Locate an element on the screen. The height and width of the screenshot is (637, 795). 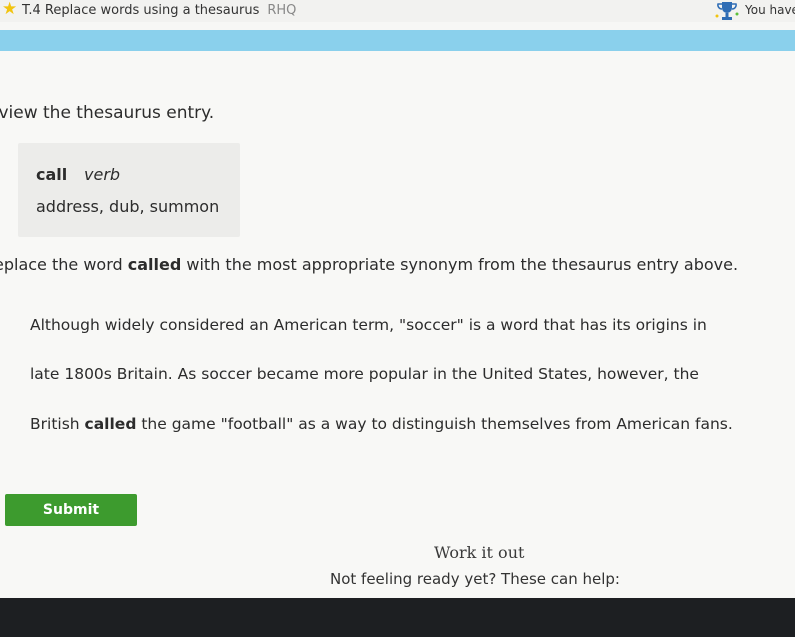
thesaurus-synonyms: address, dub, summon is located at coordinates (128, 206).